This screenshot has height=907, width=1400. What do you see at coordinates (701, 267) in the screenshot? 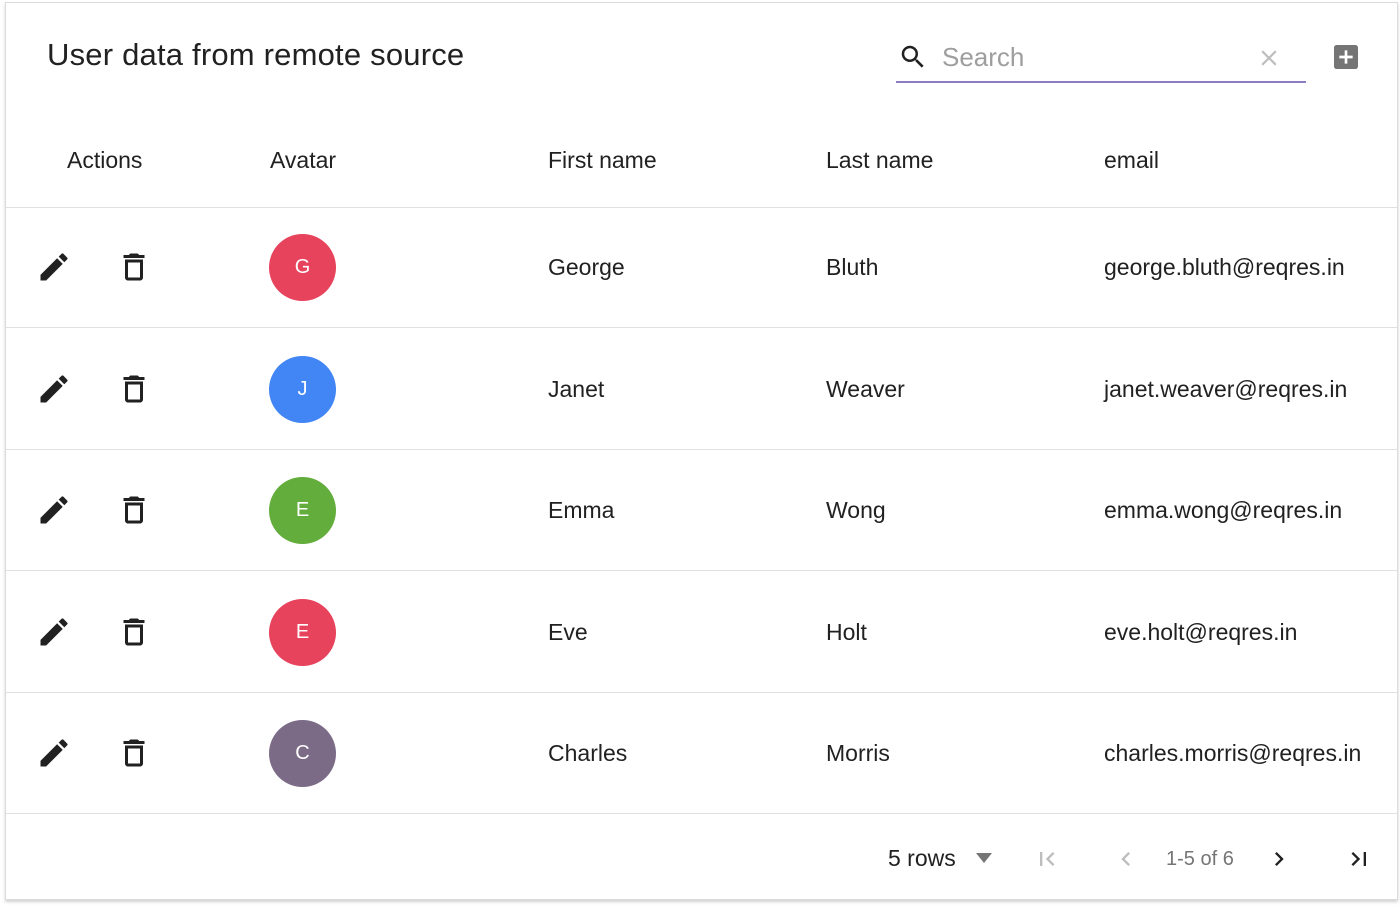
I see `table-row: G George Bluth george.bluth@reqres.in` at bounding box center [701, 267].